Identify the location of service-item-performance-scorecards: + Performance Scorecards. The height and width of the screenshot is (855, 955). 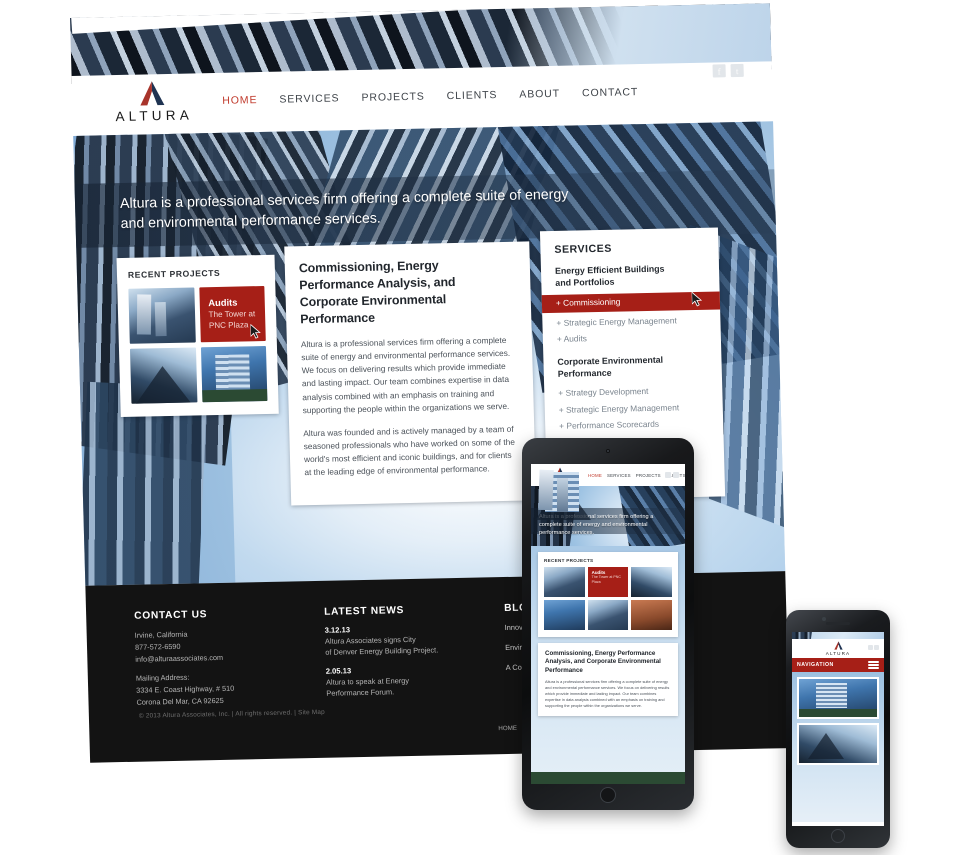
(634, 425).